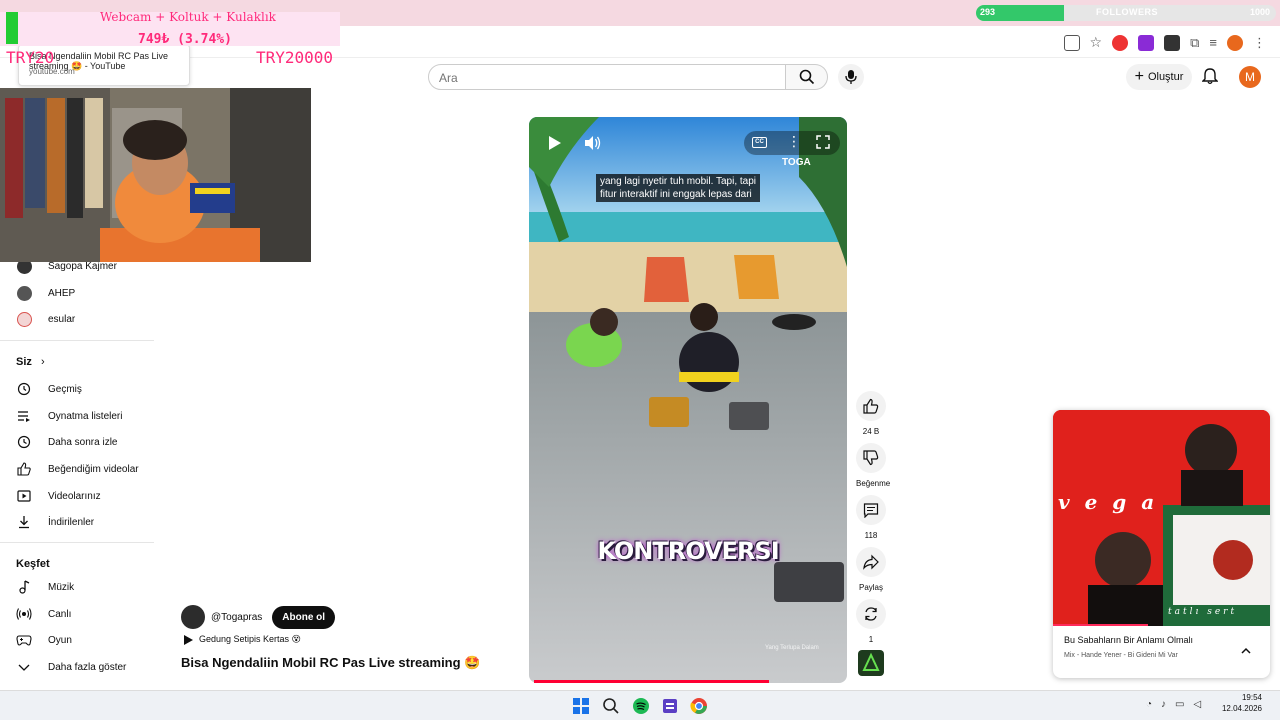 The height and width of the screenshot is (720, 1280). Describe the element at coordinates (1139, 76) in the screenshot. I see `plus-icon: +` at that location.